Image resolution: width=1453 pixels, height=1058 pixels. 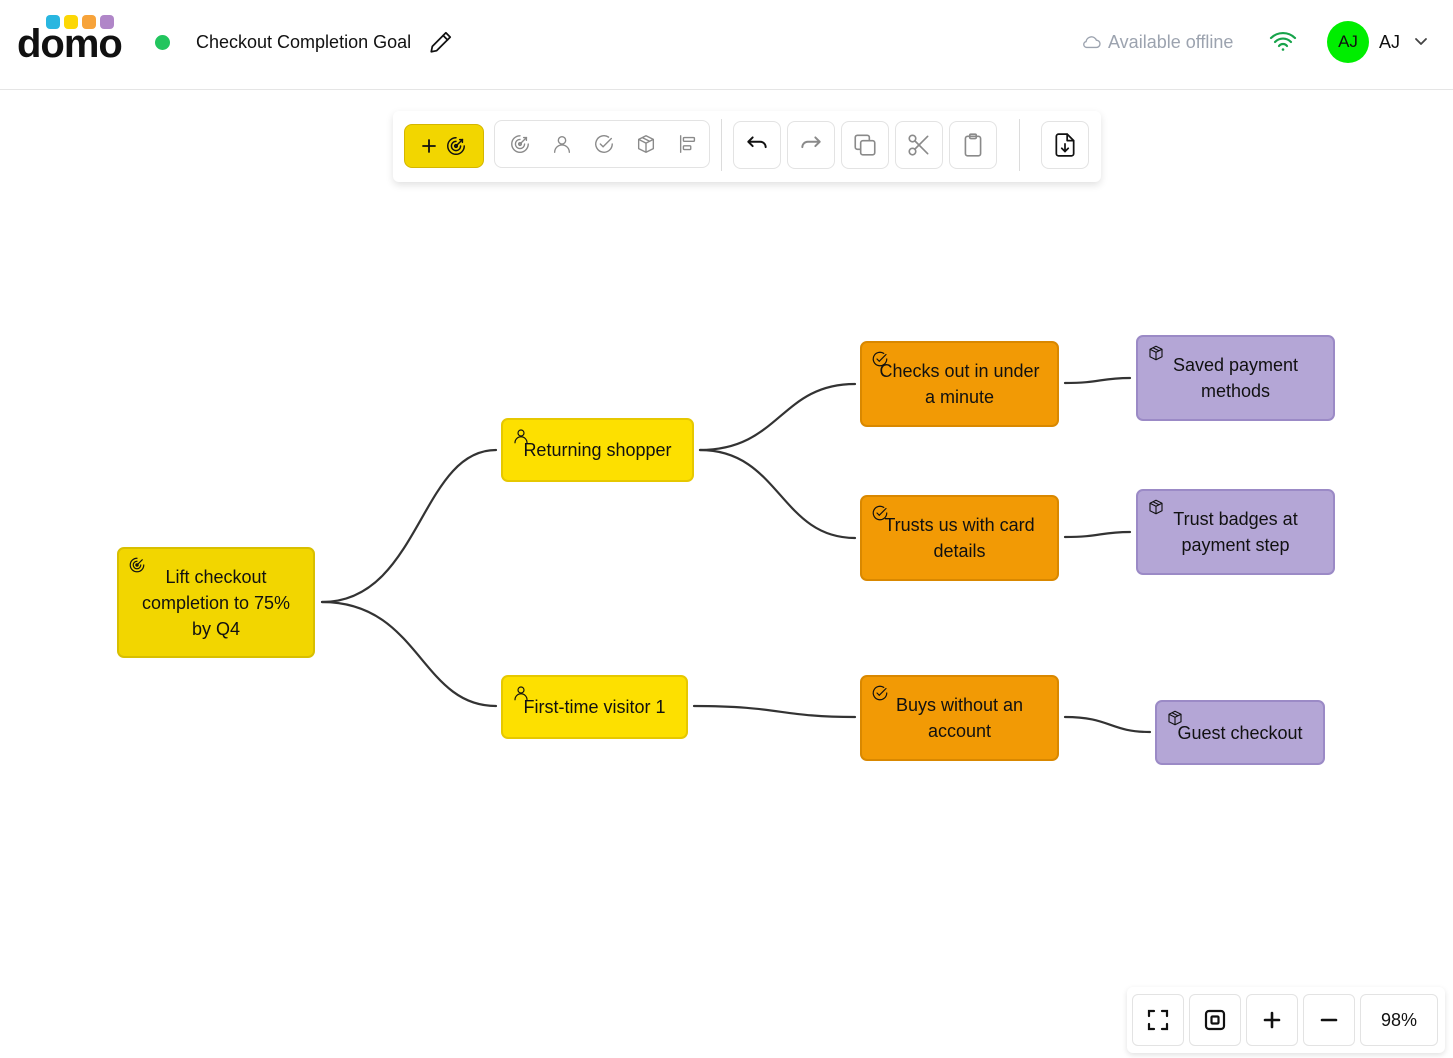 I want to click on deliverable-node: Trust badges at payment step, so click(x=1235, y=532).